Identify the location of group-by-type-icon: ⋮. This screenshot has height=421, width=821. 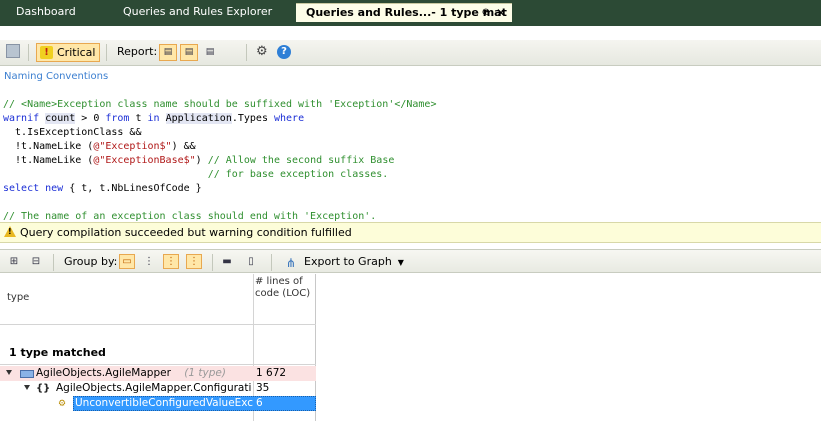
(194, 261).